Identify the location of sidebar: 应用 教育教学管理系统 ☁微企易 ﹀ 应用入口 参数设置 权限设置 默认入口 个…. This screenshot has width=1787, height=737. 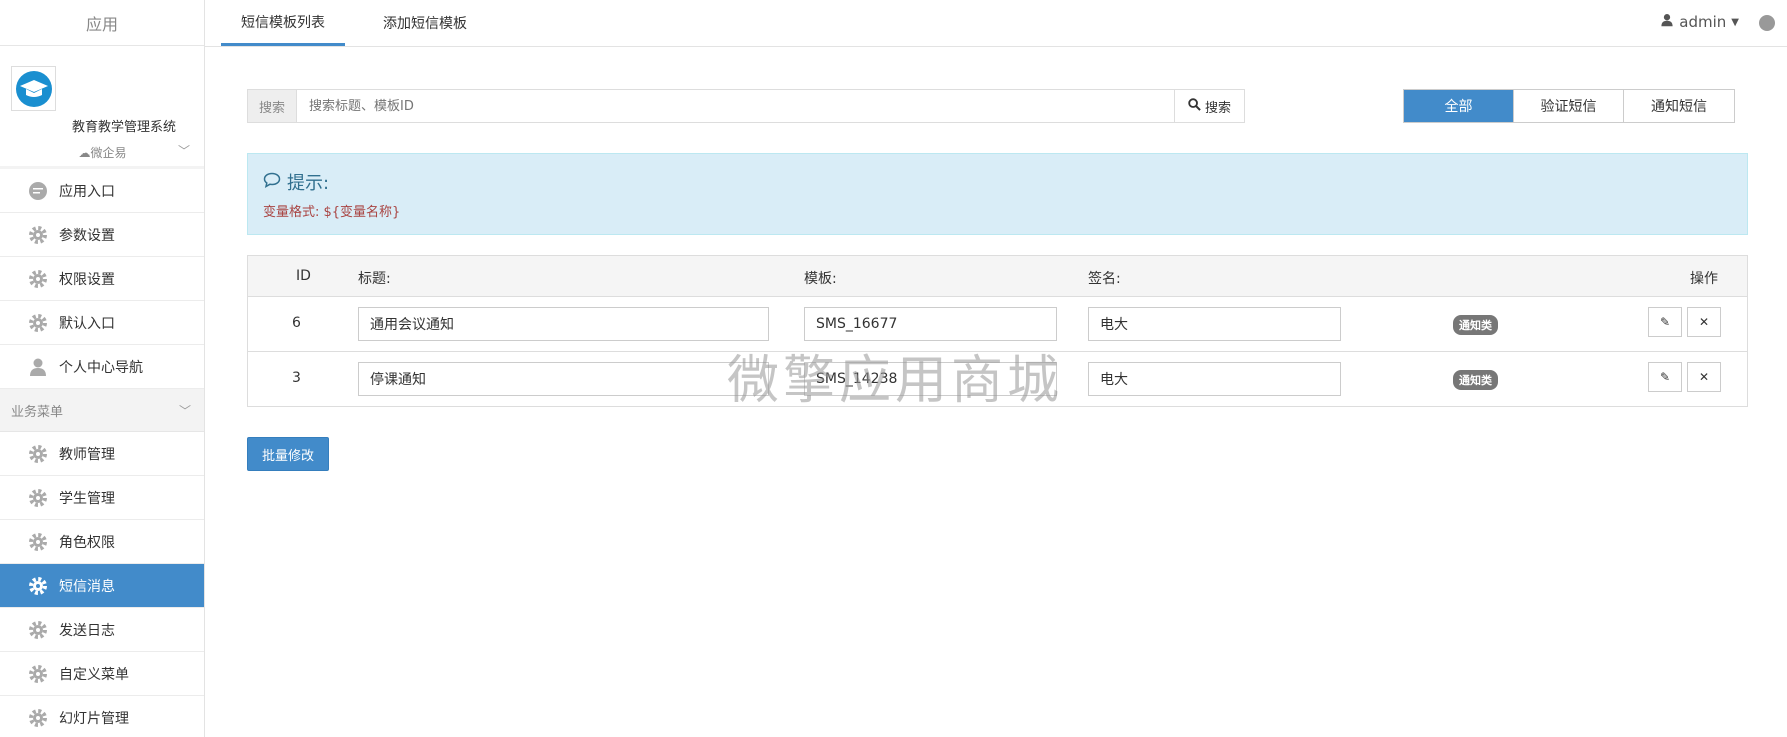
(102, 368).